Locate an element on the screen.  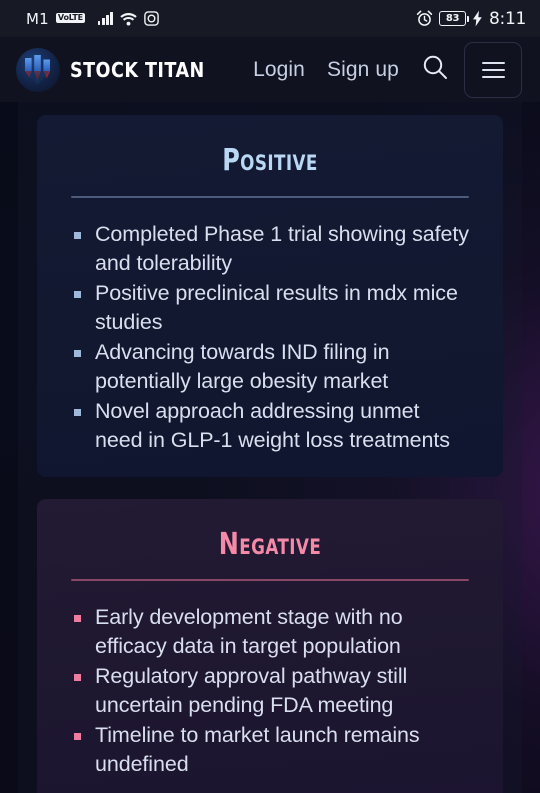
header-nav: Login Sign up is located at coordinates (326, 70).